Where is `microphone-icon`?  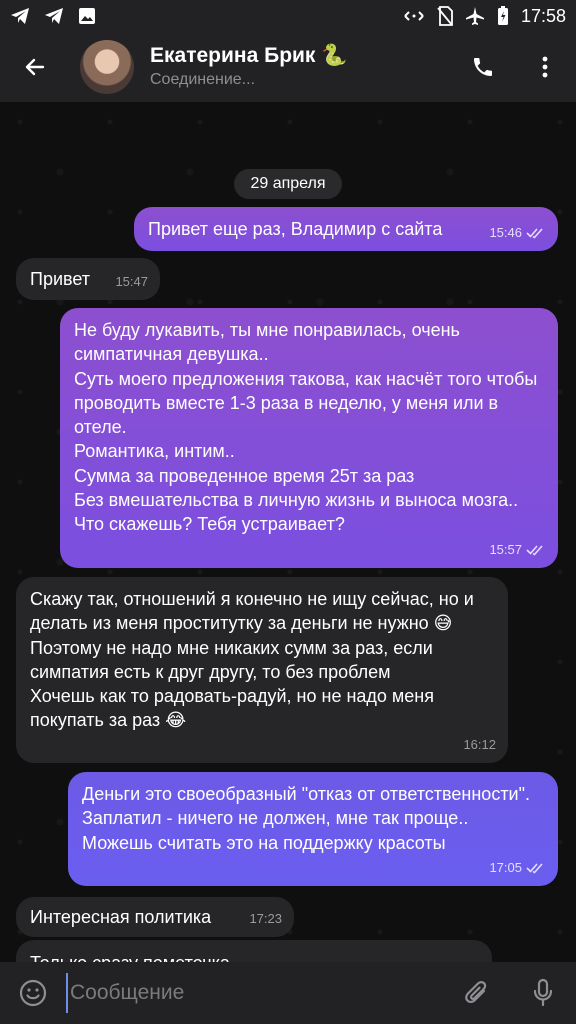 microphone-icon is located at coordinates (543, 992).